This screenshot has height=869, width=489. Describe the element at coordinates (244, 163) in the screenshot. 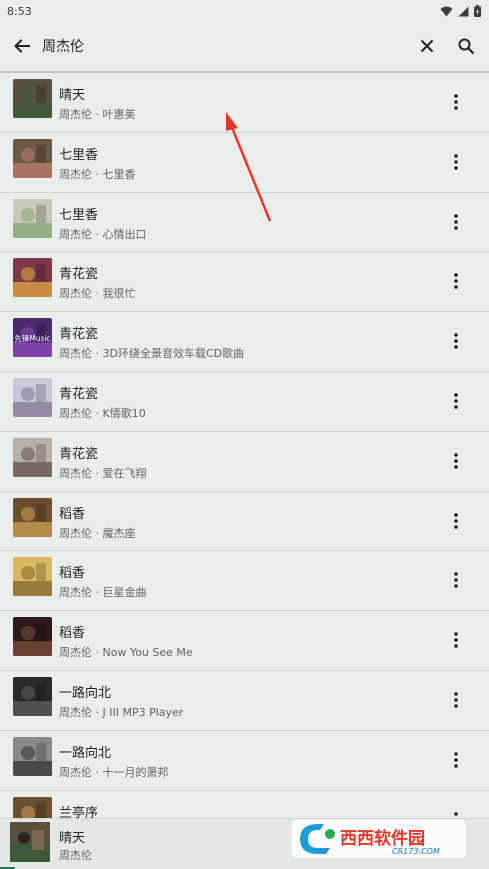

I see `song-row: 七里香周杰伦 · 七里香` at that location.